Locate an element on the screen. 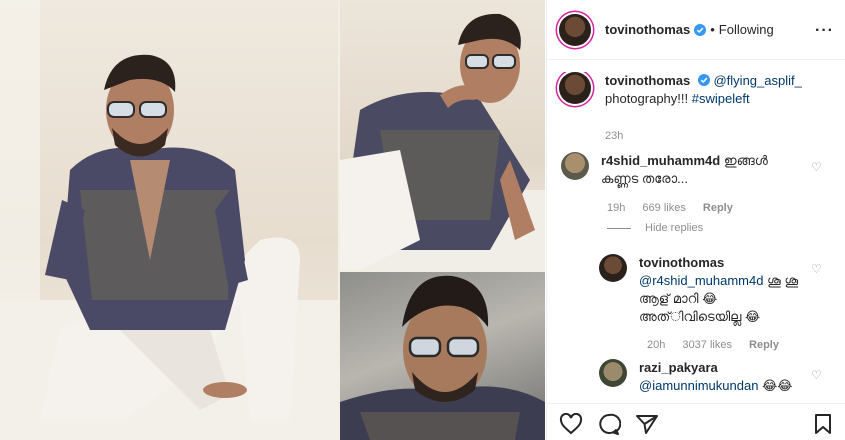 The height and width of the screenshot is (440, 845). post-action-bar is located at coordinates (696, 421).